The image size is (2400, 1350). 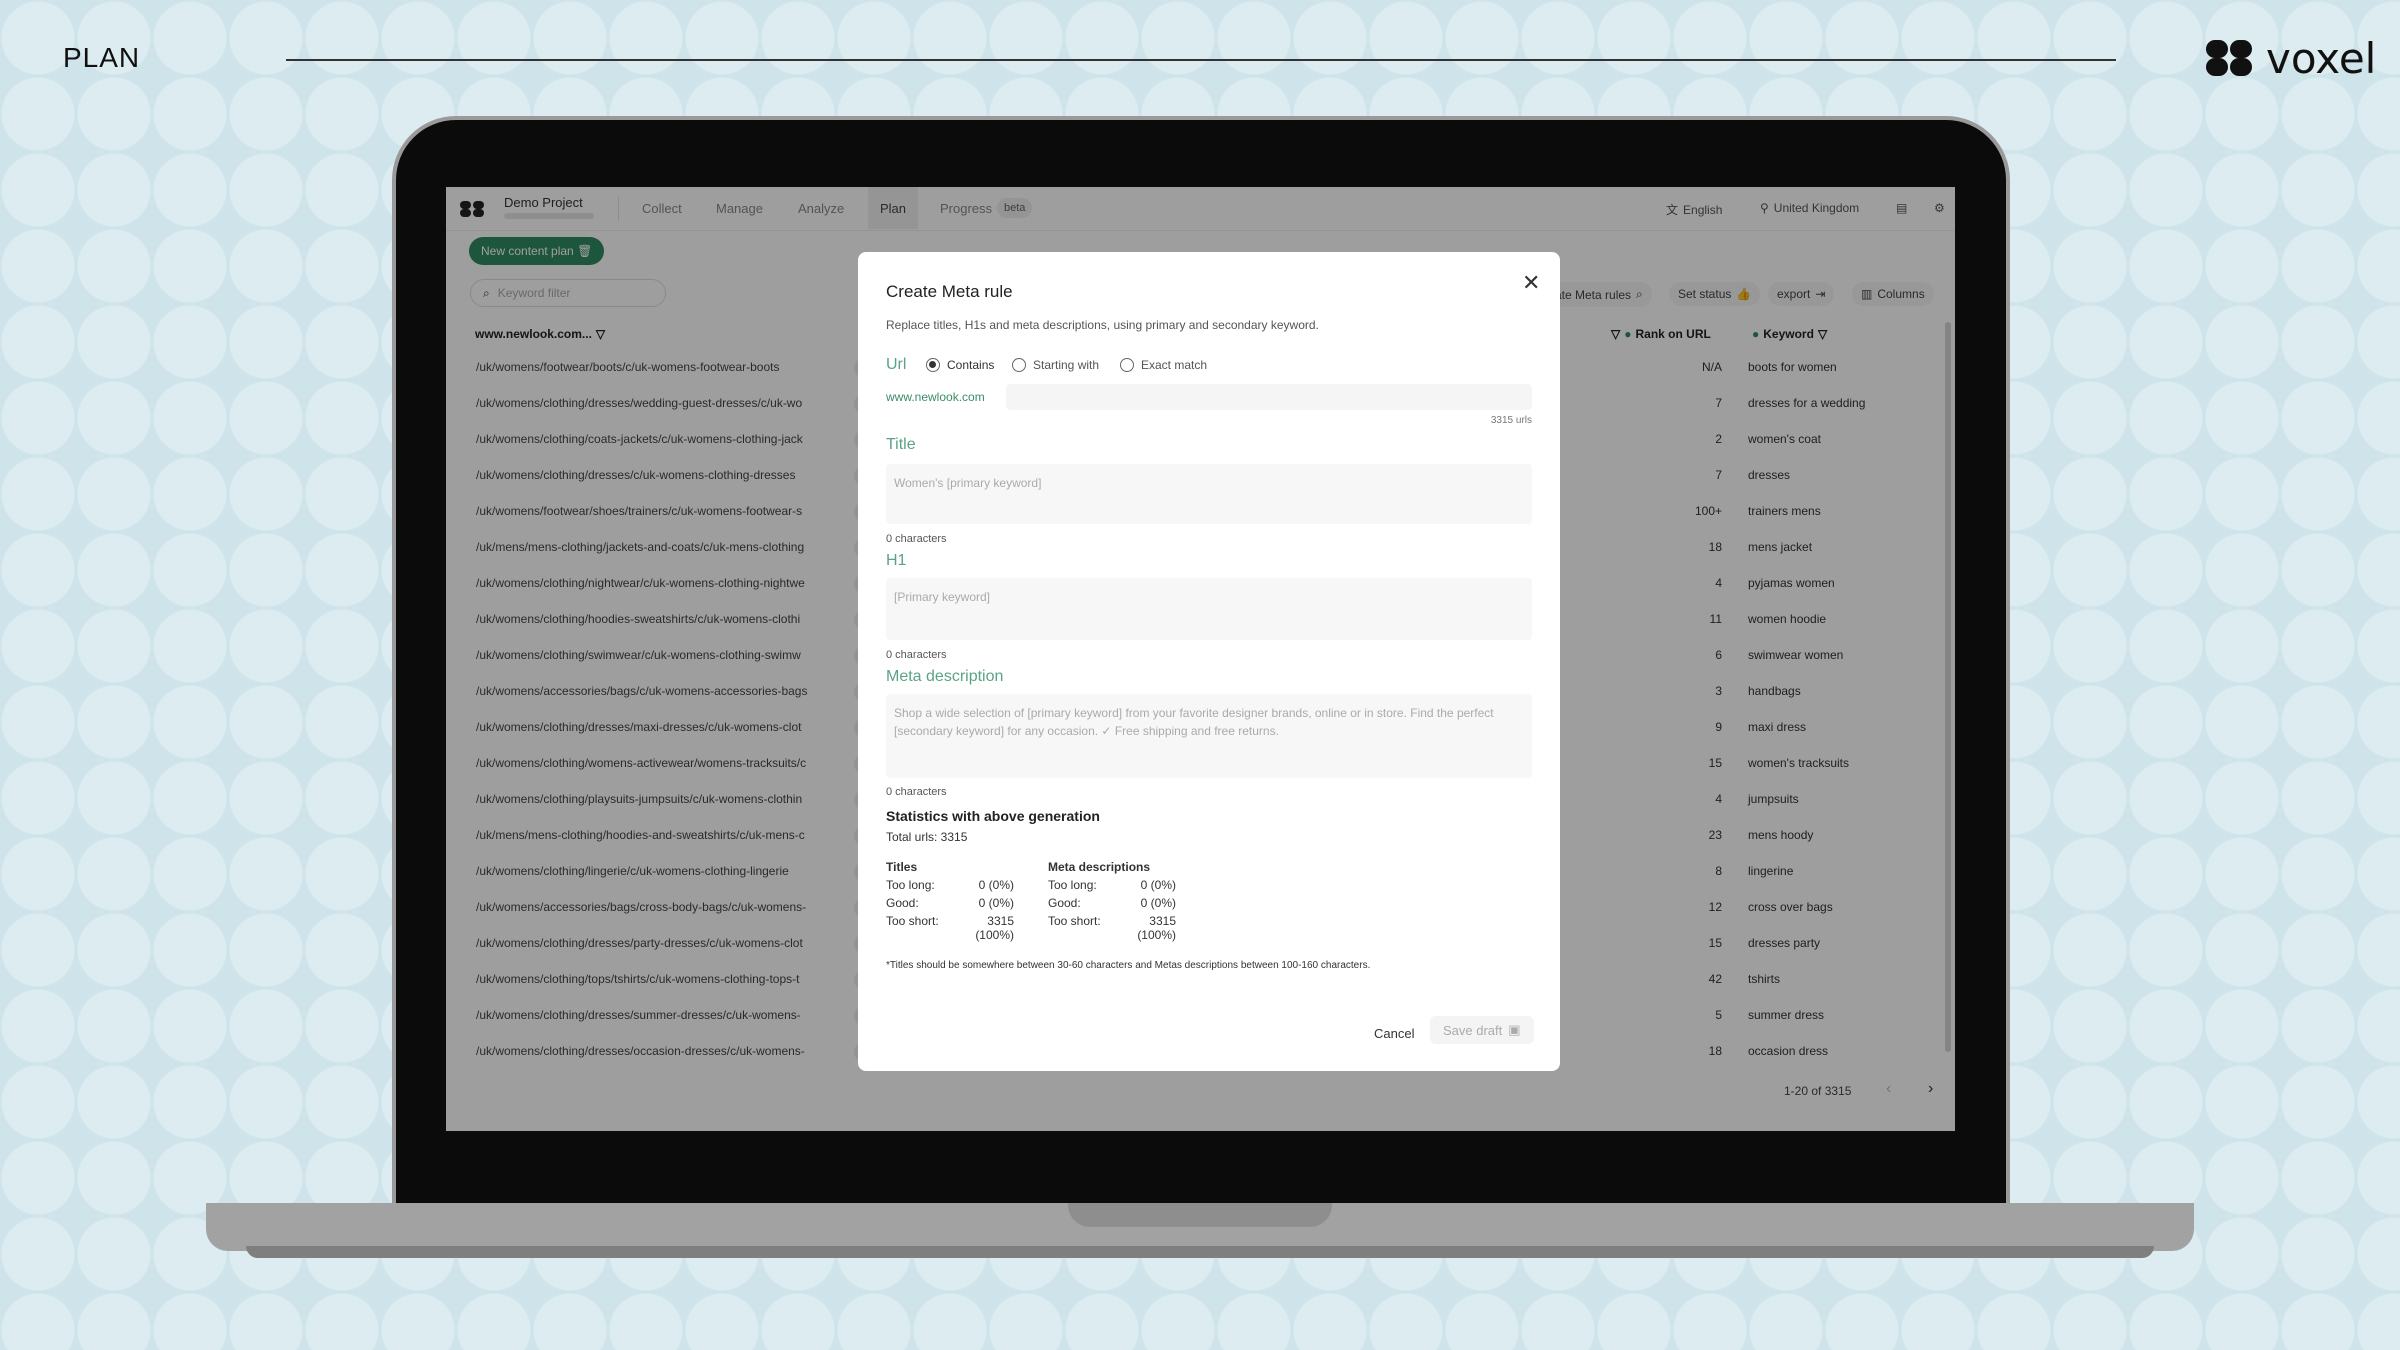 What do you see at coordinates (945, 676) in the screenshot?
I see `meta-section-label: Meta description` at bounding box center [945, 676].